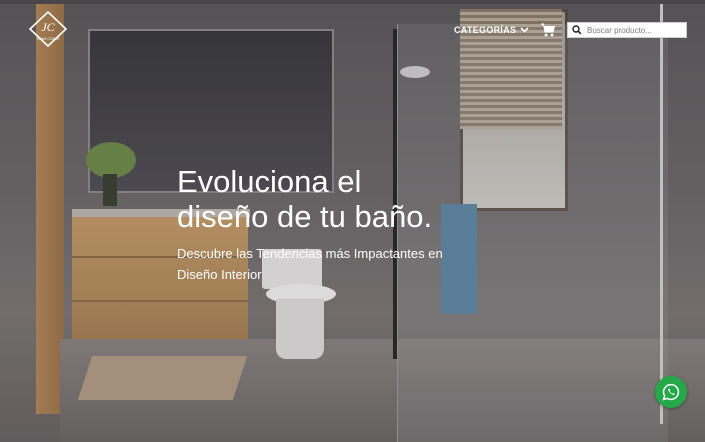 The height and width of the screenshot is (442, 705). Describe the element at coordinates (548, 30) in the screenshot. I see `cart-icon` at that location.